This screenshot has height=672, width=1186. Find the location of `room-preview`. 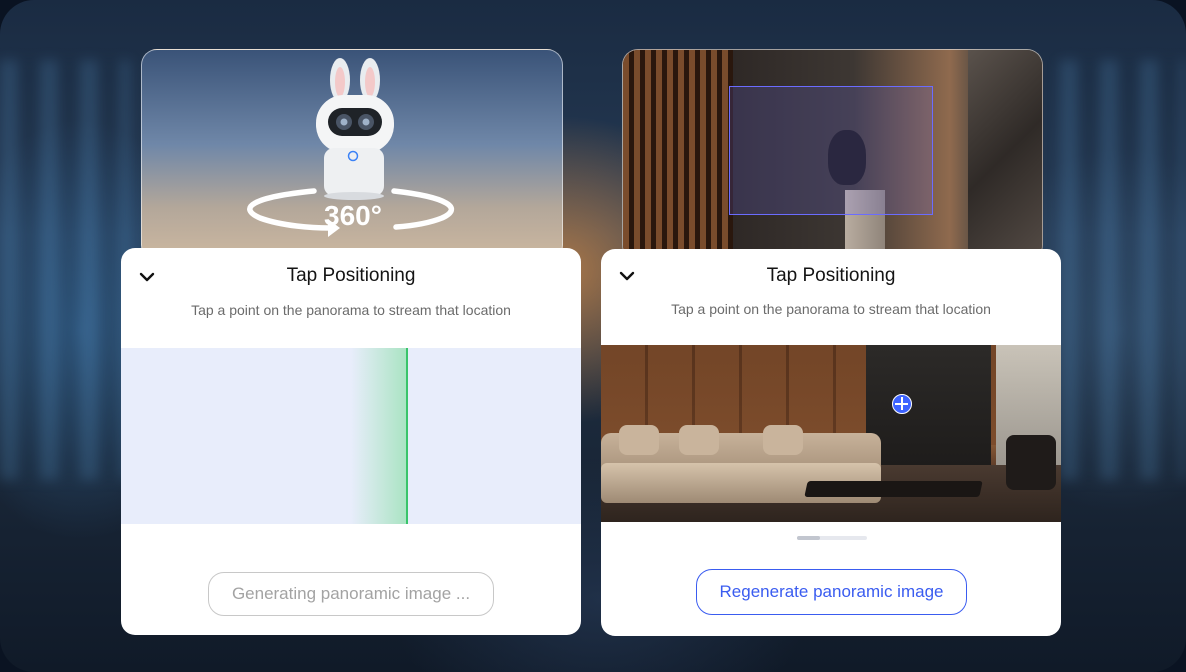

room-preview is located at coordinates (832, 155).